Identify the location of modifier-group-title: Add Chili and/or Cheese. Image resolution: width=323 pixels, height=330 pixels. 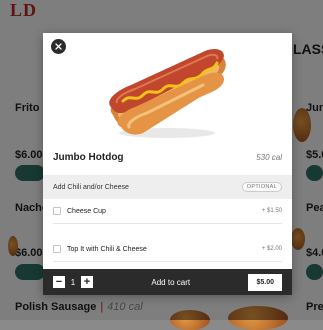
(91, 187).